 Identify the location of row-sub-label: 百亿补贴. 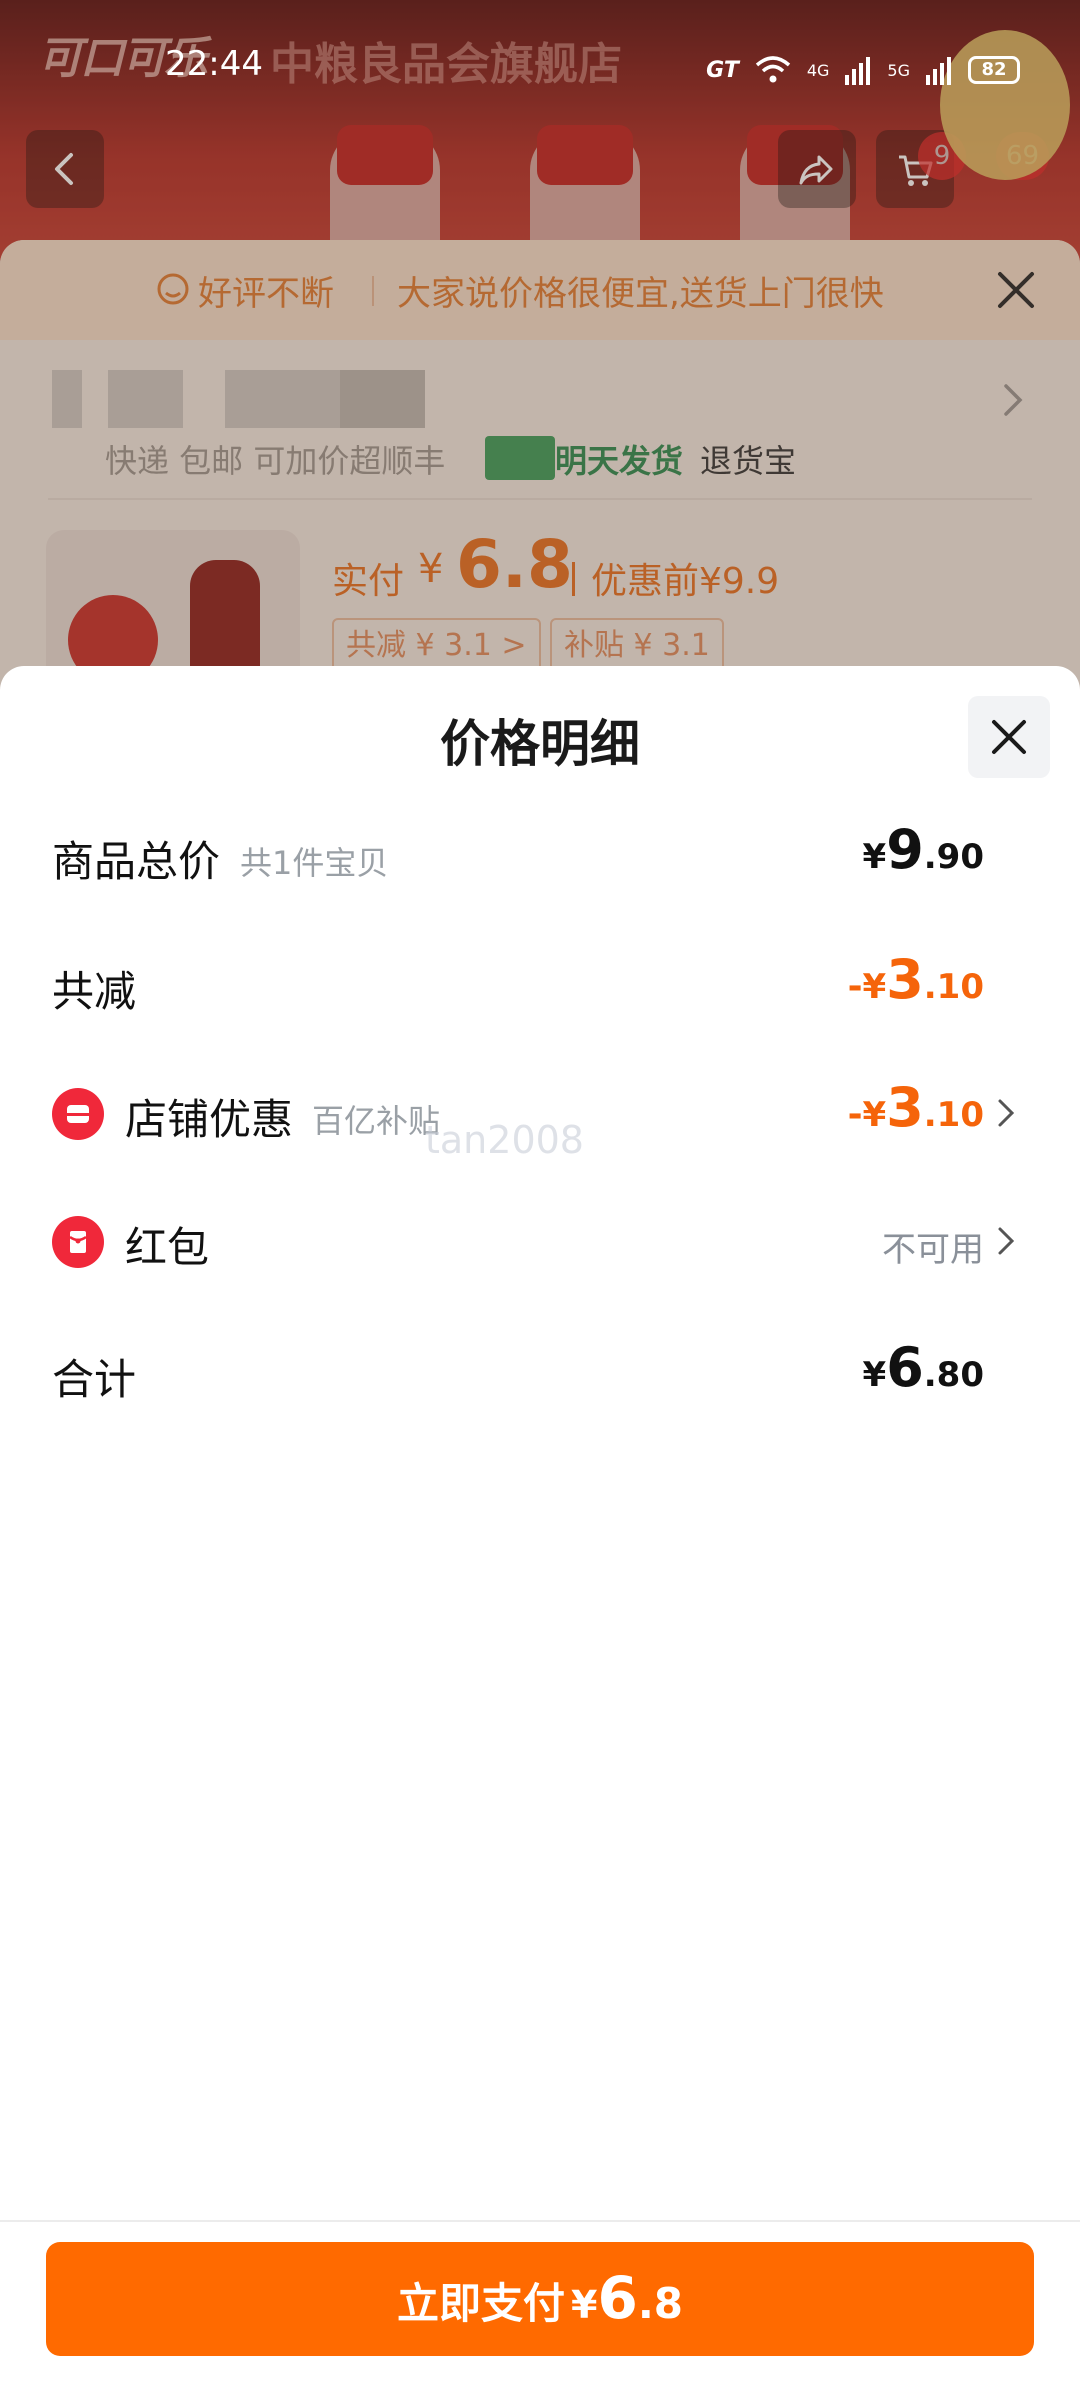
(376, 1121).